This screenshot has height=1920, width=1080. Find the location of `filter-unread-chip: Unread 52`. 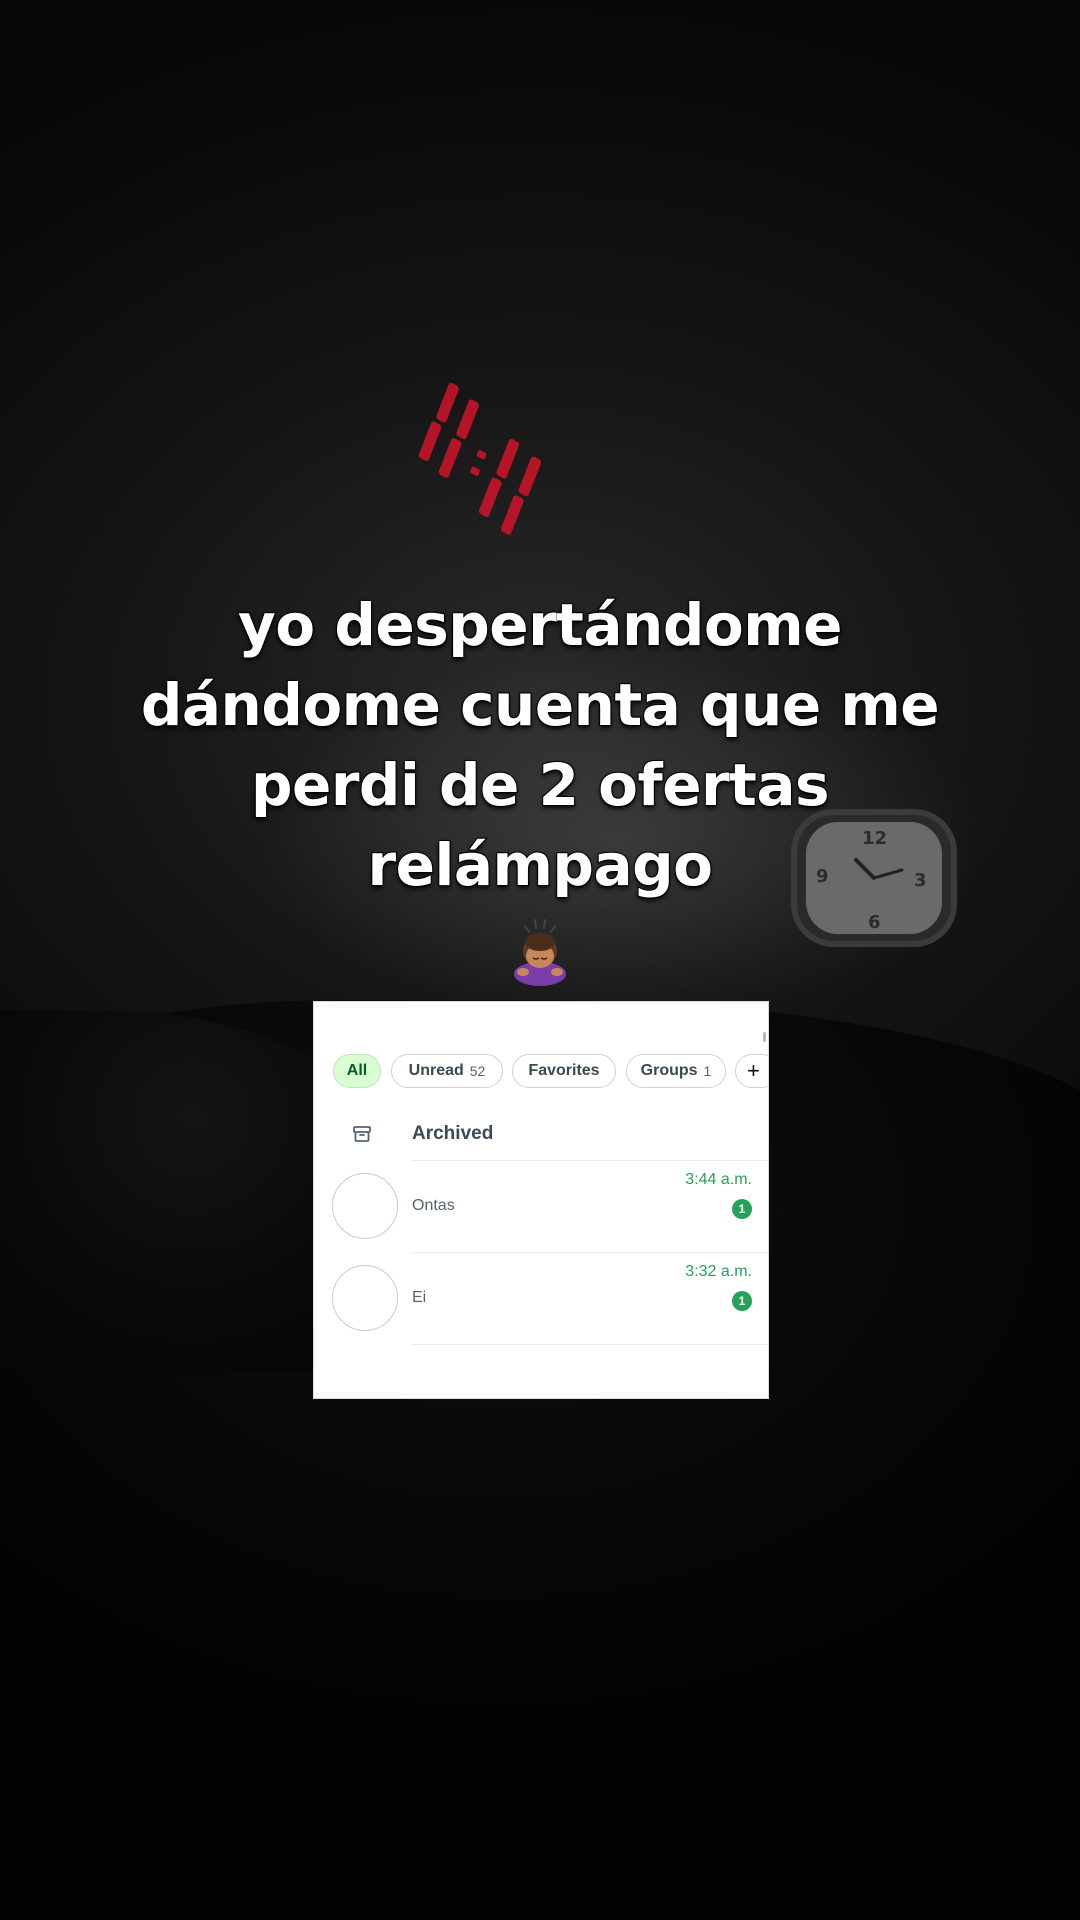

filter-unread-chip: Unread 52 is located at coordinates (447, 1071).